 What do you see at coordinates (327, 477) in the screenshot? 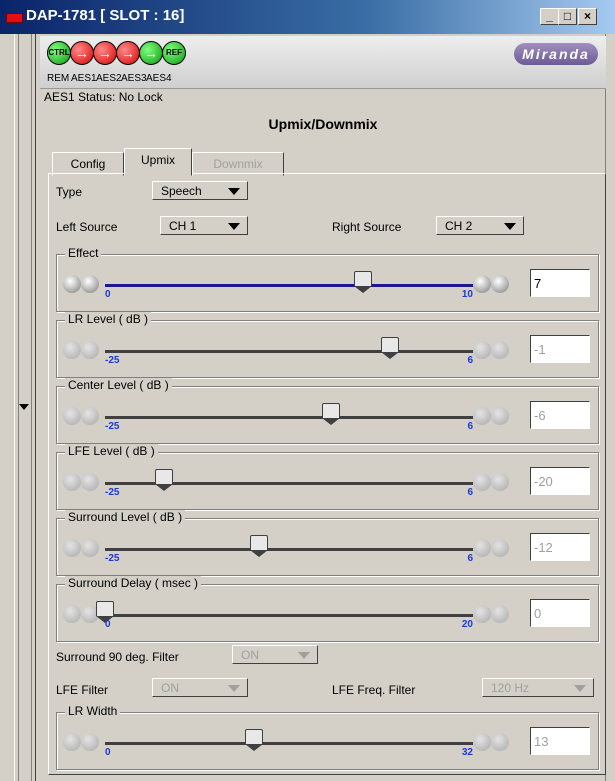
I see `lfe-level-group: LFE Level ( dB ) -25 6 -20` at bounding box center [327, 477].